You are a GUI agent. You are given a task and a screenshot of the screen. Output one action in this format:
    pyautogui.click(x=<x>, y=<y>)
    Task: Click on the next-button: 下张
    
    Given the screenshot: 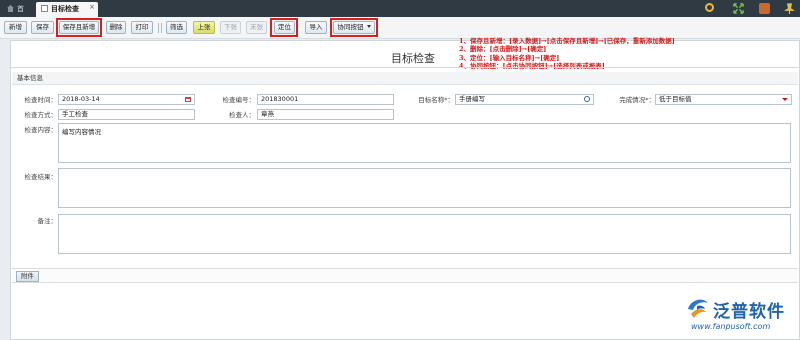 What is the action you would take?
    pyautogui.click(x=230, y=27)
    